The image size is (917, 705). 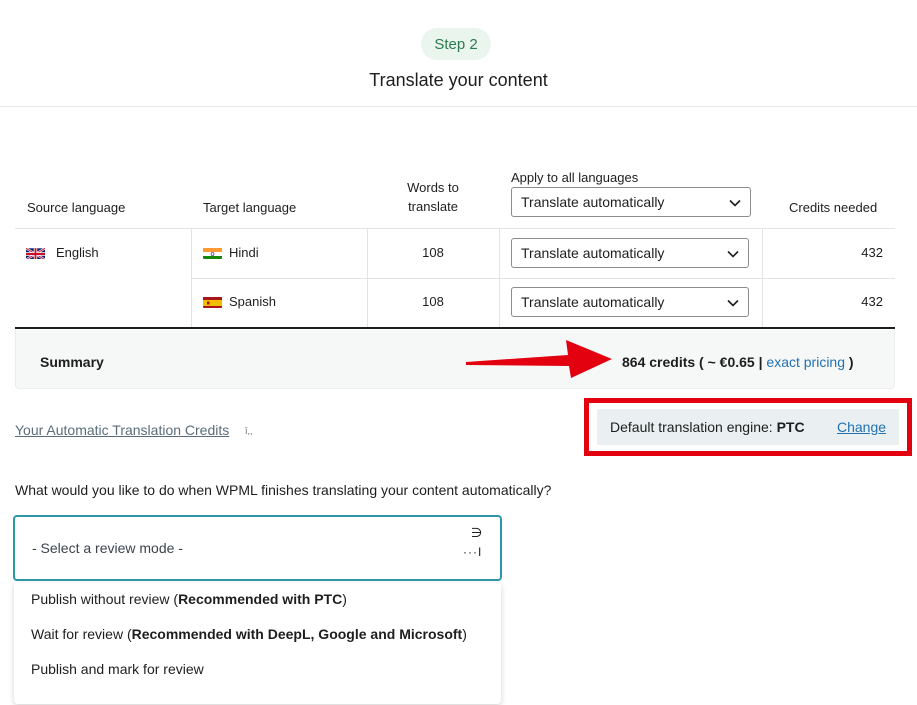 What do you see at coordinates (107, 548) in the screenshot?
I see `review-mode-placeholder: - Select a review mode -` at bounding box center [107, 548].